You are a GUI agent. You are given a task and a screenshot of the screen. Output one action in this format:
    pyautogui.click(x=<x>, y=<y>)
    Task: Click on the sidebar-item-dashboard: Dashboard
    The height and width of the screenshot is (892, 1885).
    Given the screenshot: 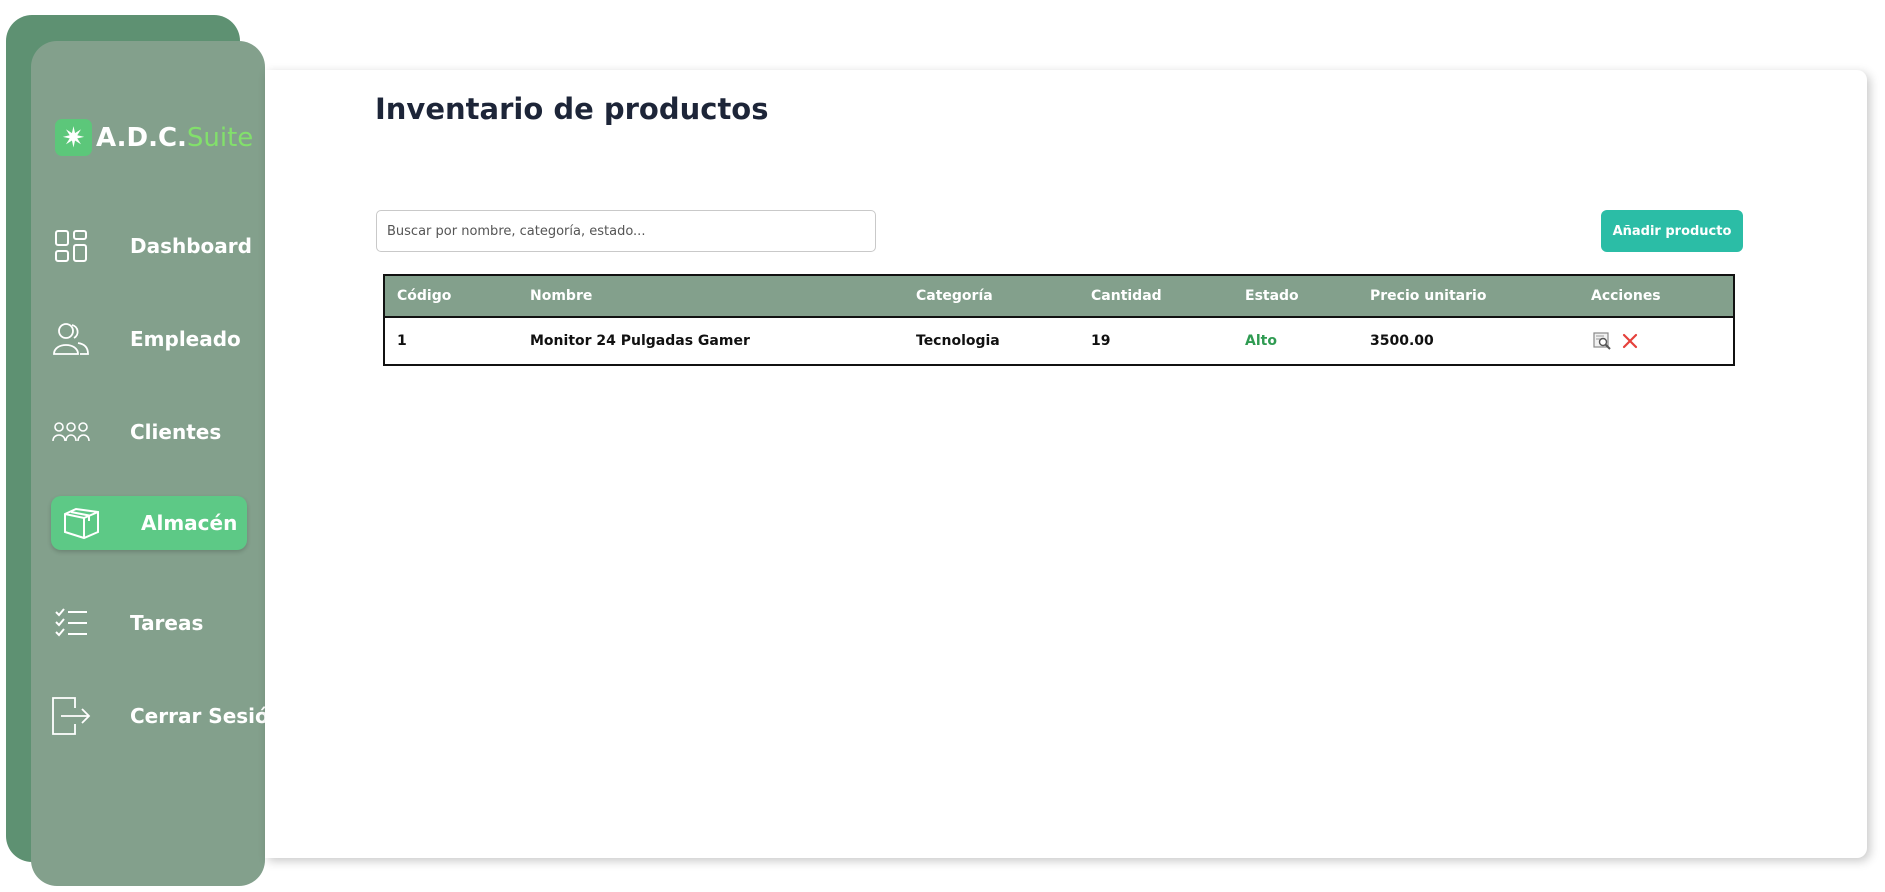 What is the action you would take?
    pyautogui.click(x=151, y=246)
    